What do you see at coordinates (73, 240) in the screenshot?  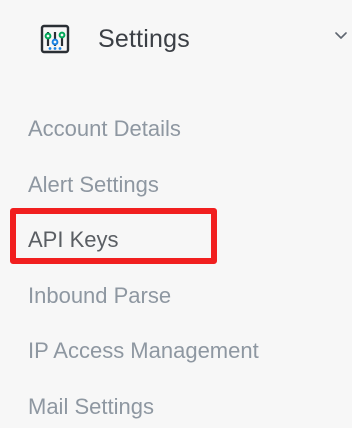 I see `submenu-item-api-keys: API Keys` at bounding box center [73, 240].